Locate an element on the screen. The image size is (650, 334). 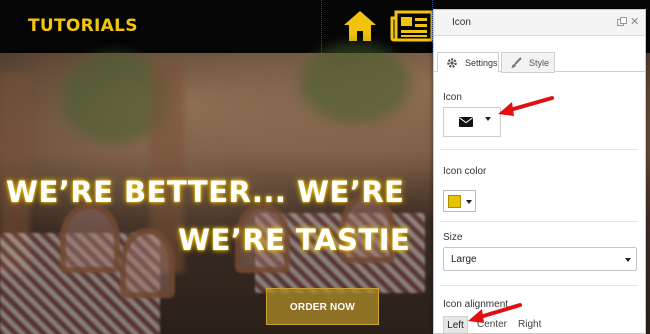
size-select: Large is located at coordinates (540, 259).